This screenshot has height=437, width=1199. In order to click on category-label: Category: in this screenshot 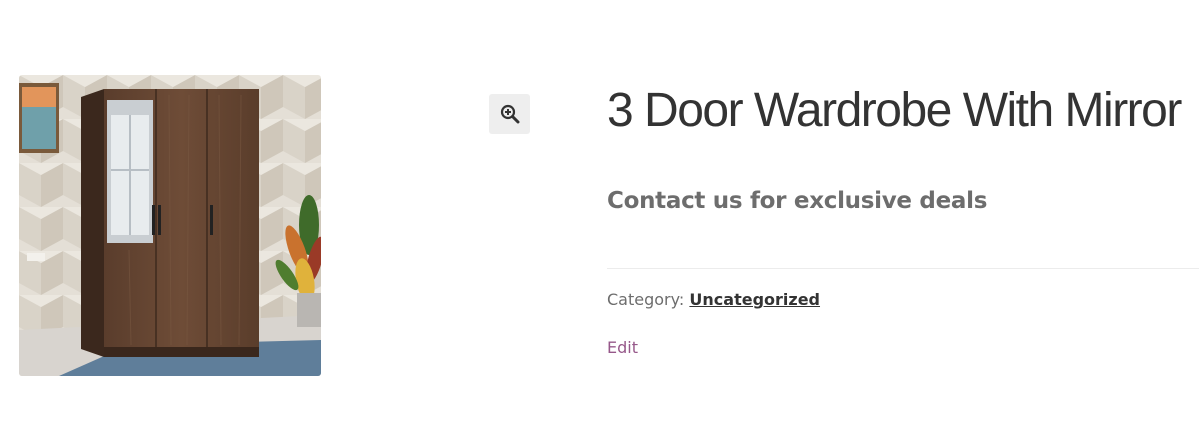, I will do `click(646, 299)`.